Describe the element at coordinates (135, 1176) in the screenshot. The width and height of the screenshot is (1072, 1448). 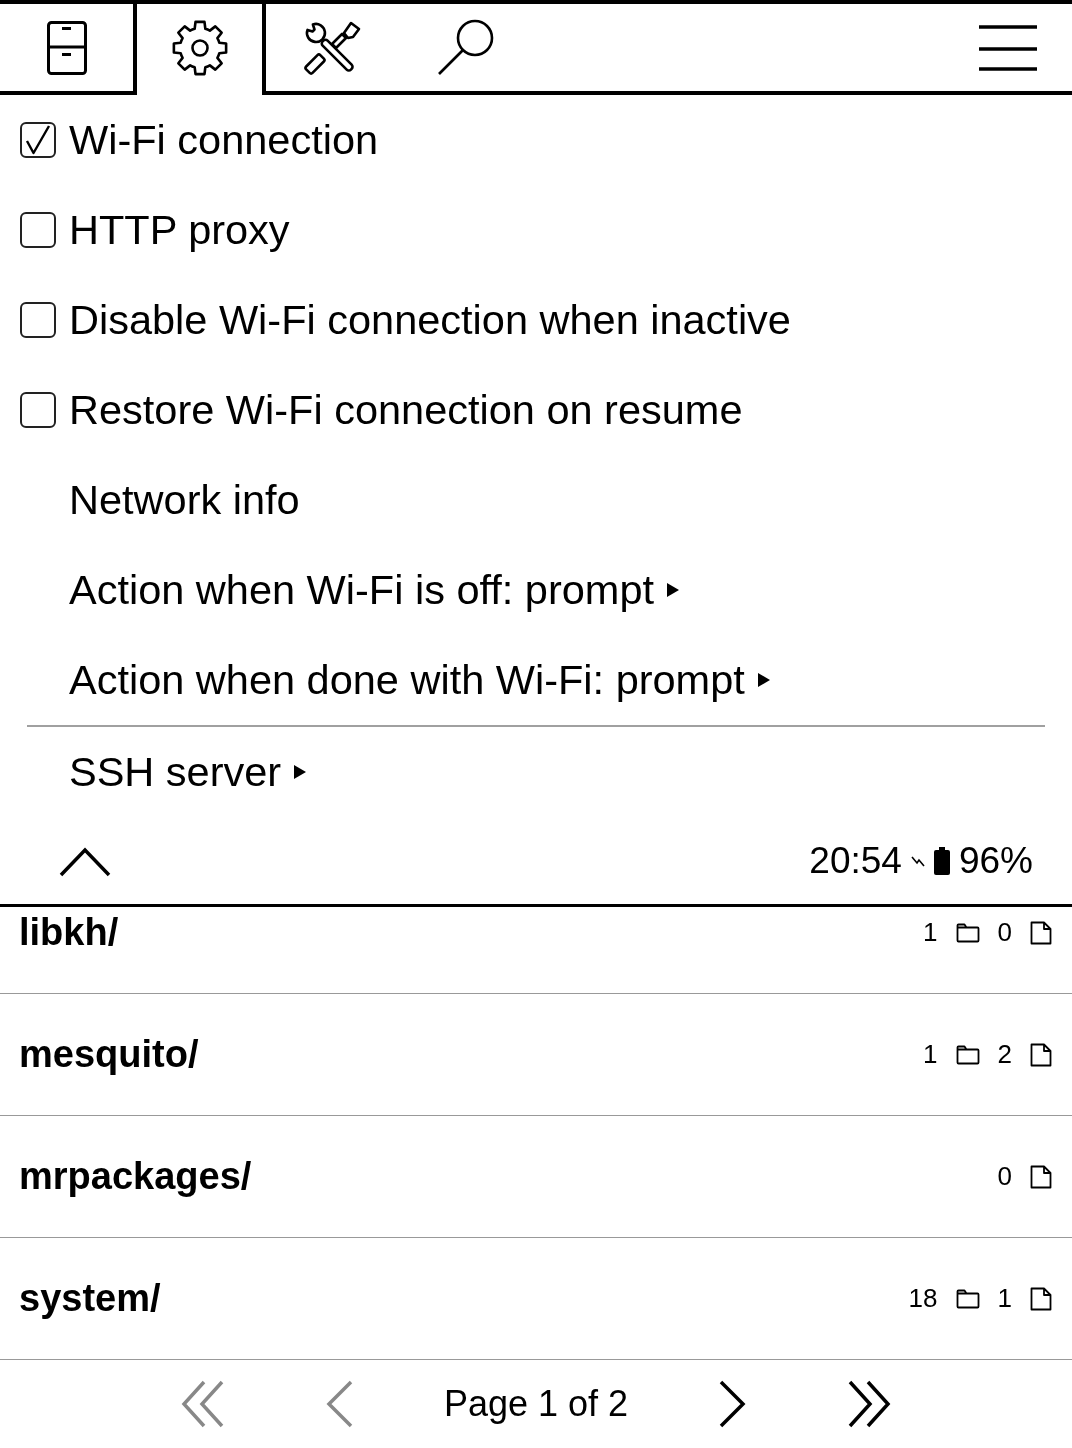
I see `folder-name: mrpackages/` at that location.